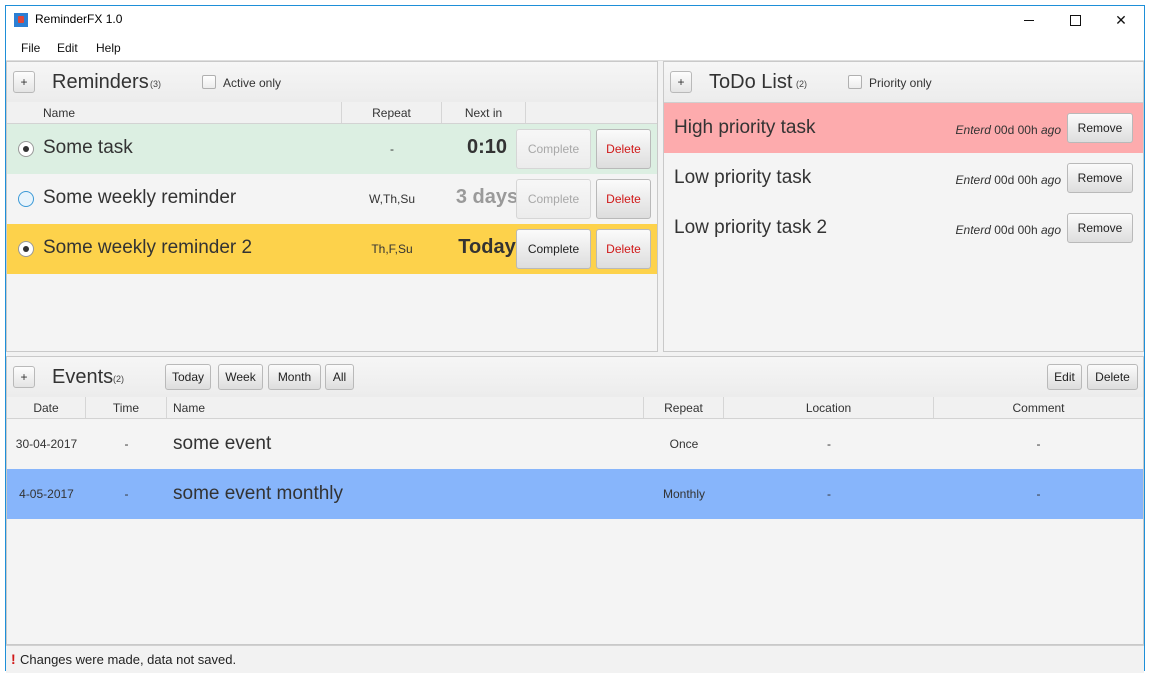  I want to click on event-date: 4-05-2017, so click(46, 494).